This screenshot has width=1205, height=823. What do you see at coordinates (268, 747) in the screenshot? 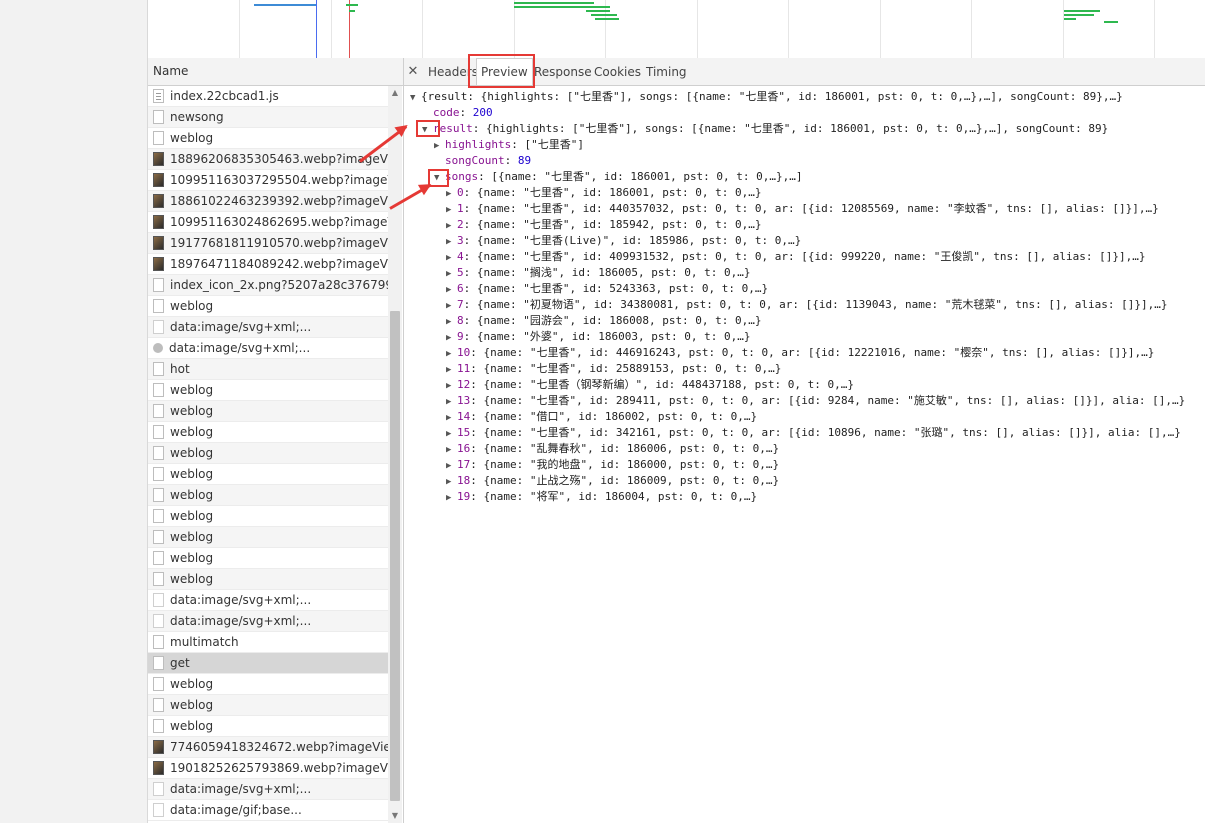
I see `request-row: 7746059418324672.webp?imageView&th` at bounding box center [268, 747].